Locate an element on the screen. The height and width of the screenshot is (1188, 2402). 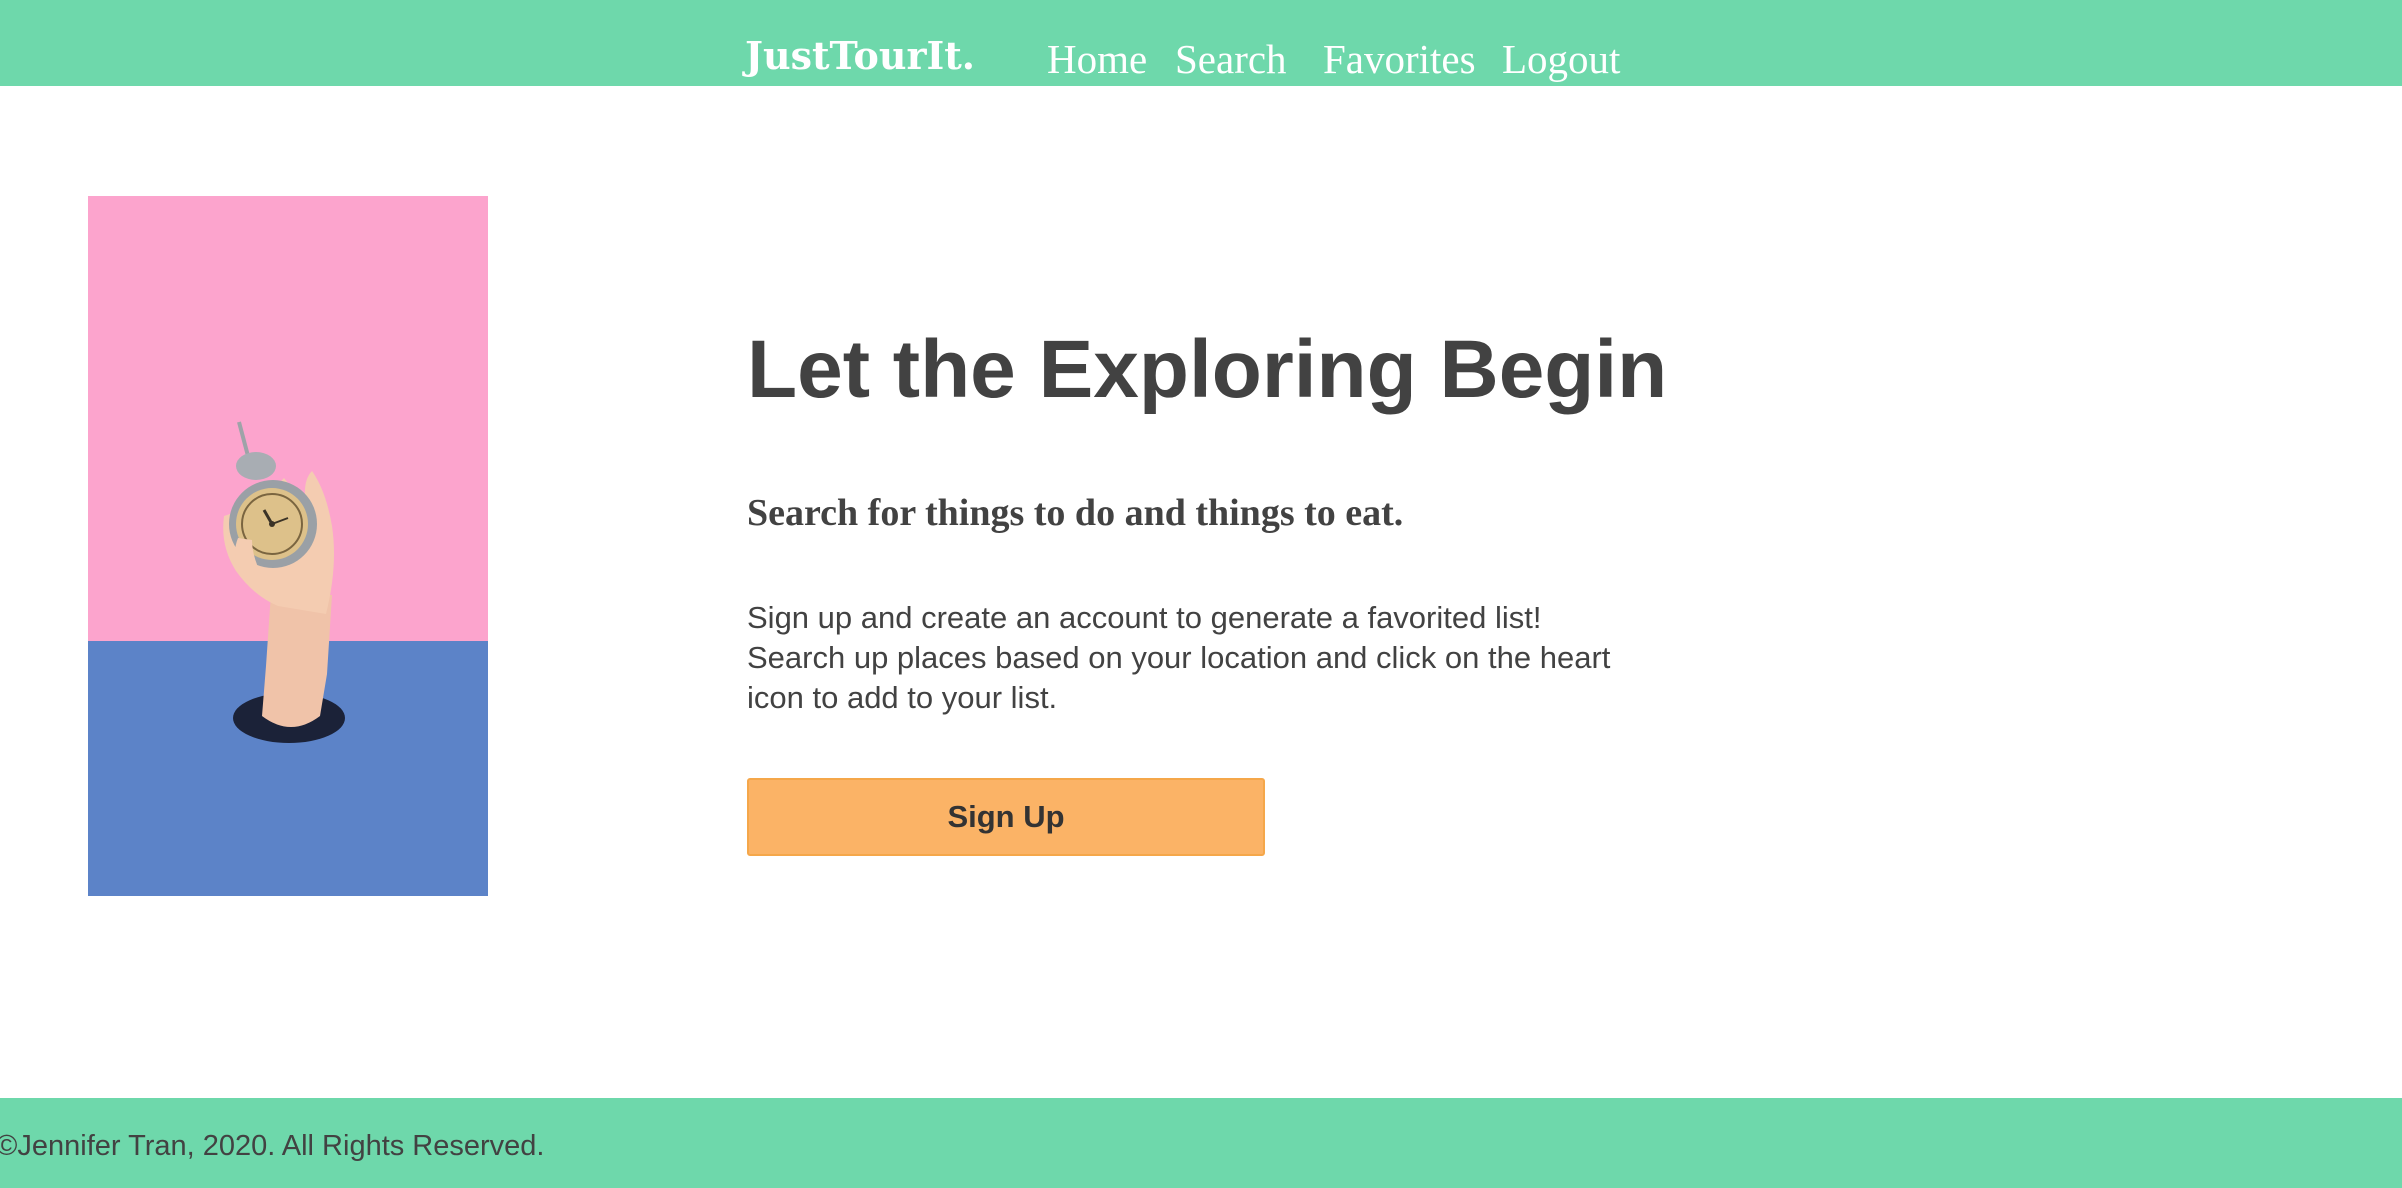
brand-logo-link: JustTourIt. is located at coordinates (860, 56).